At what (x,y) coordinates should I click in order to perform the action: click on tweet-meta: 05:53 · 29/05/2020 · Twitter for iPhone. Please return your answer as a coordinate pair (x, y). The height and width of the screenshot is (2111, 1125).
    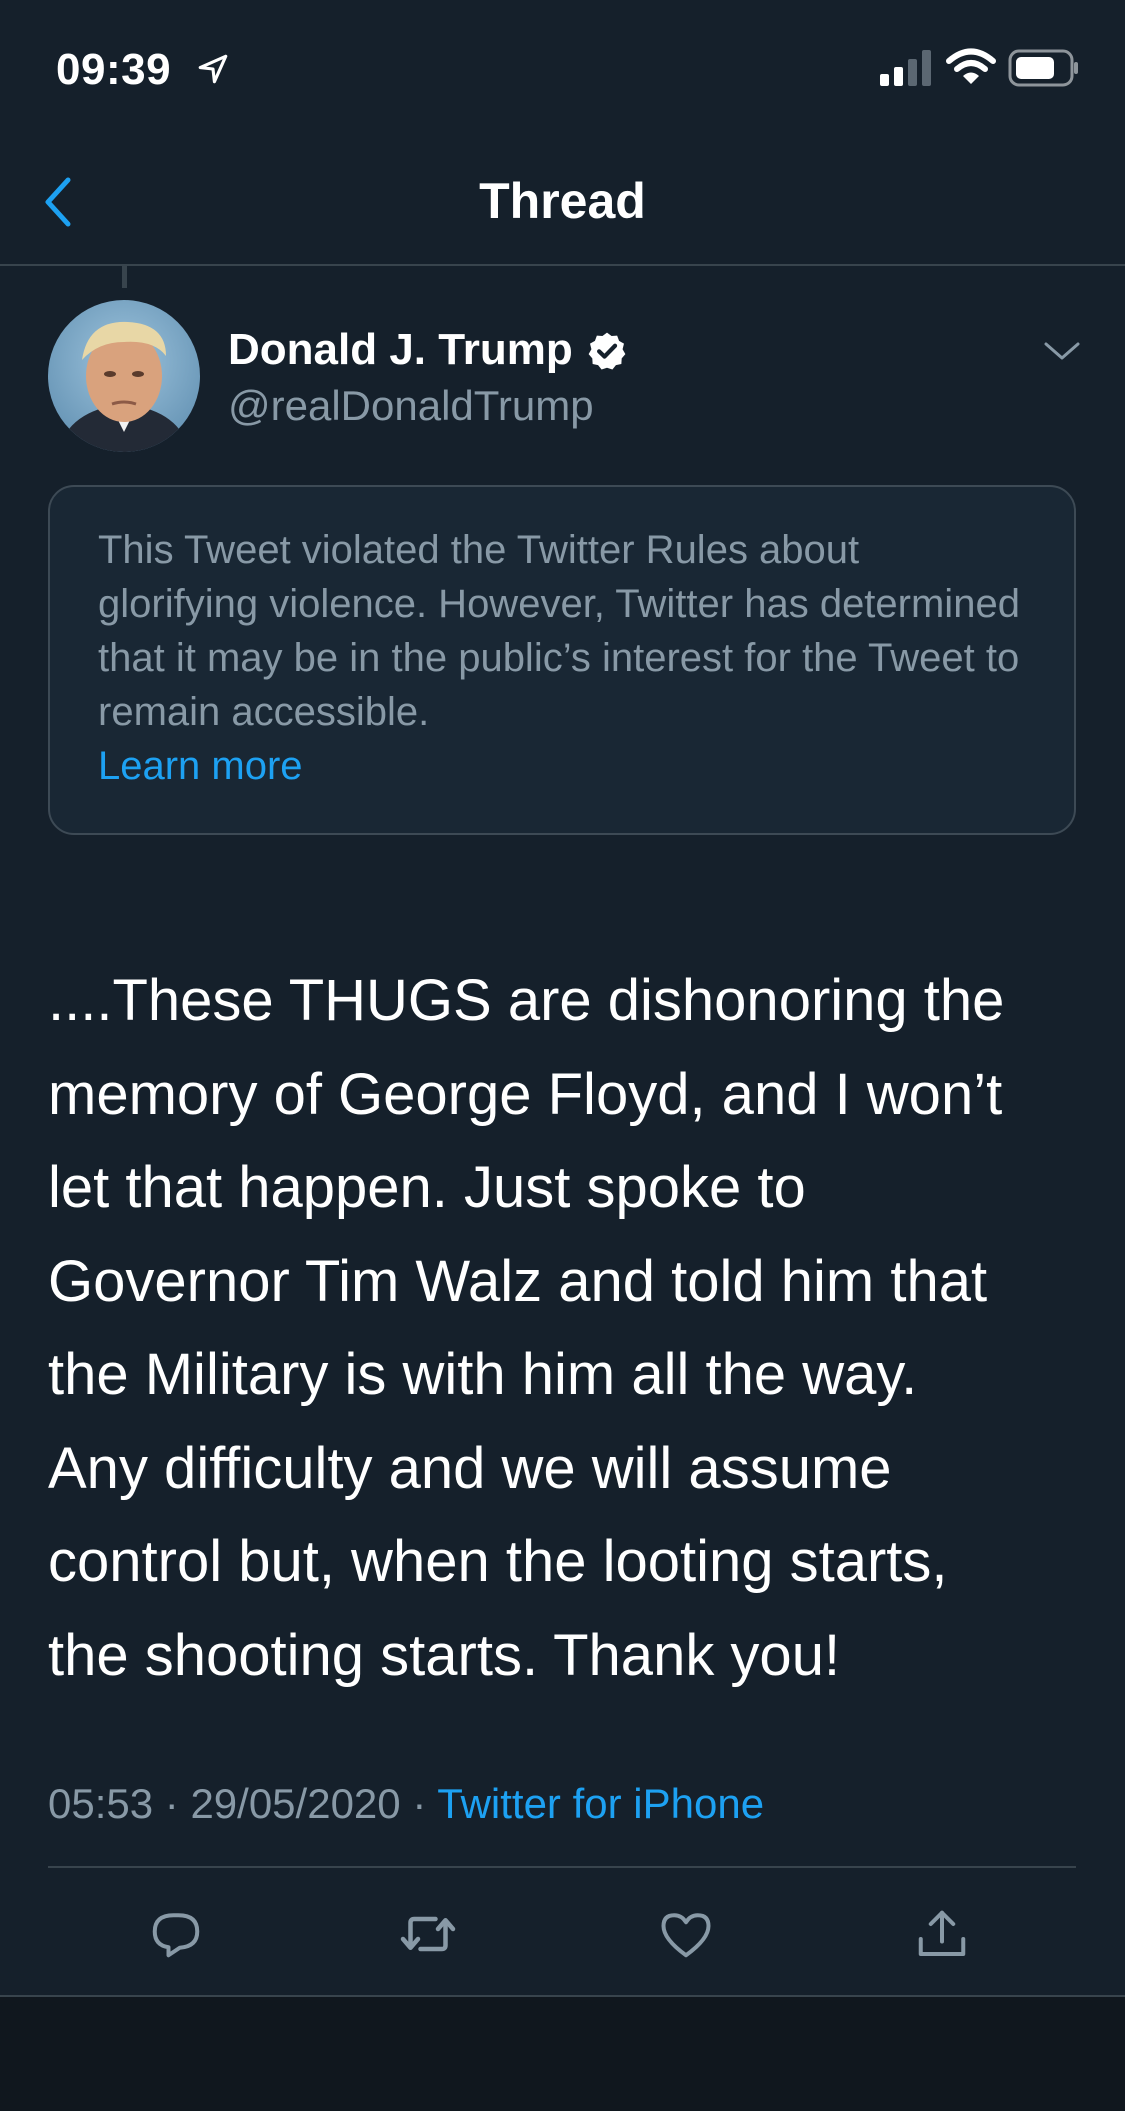
    Looking at the image, I should click on (406, 1804).